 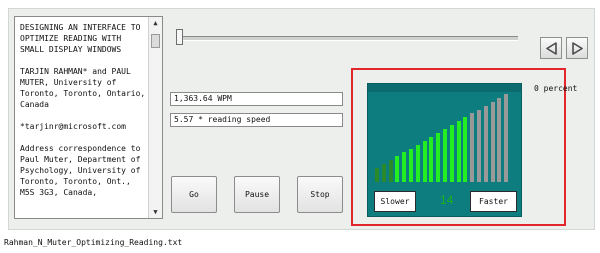 I want to click on scroll-down-arrow-icon: ▼, so click(x=155, y=212).